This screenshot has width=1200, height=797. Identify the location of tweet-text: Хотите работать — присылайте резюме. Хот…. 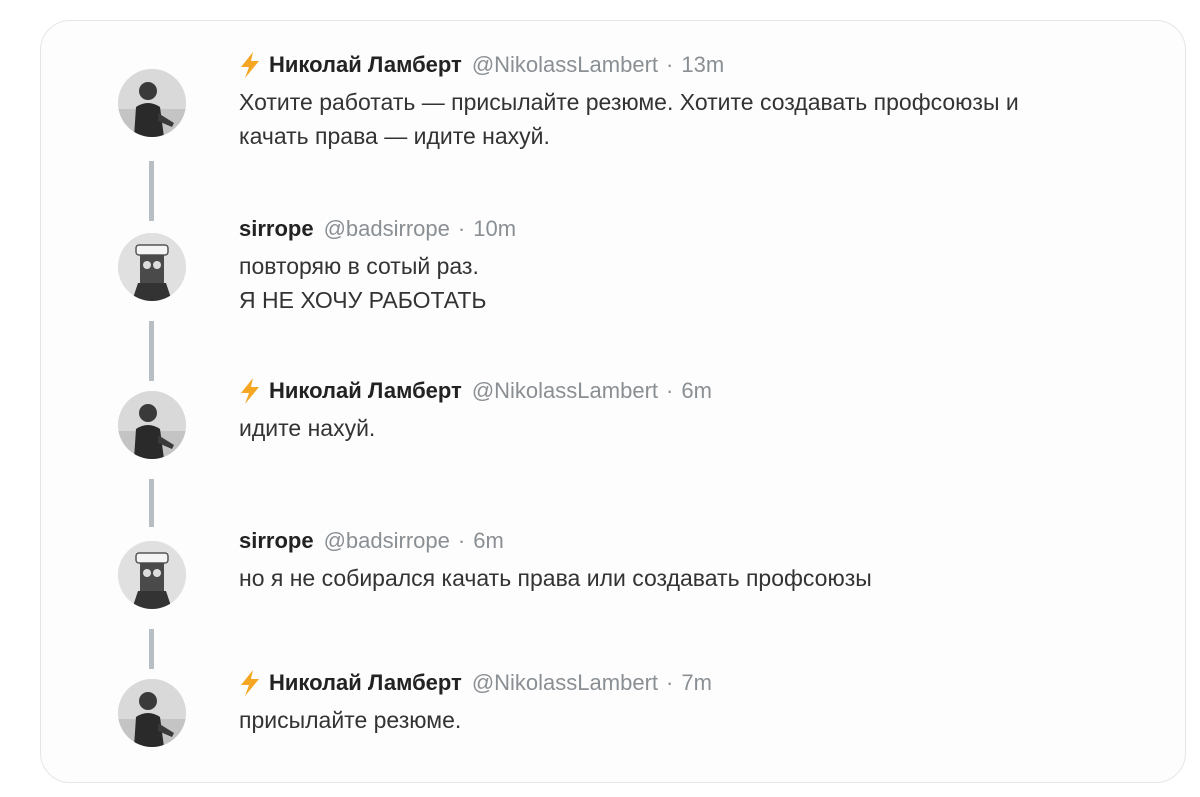
(629, 119).